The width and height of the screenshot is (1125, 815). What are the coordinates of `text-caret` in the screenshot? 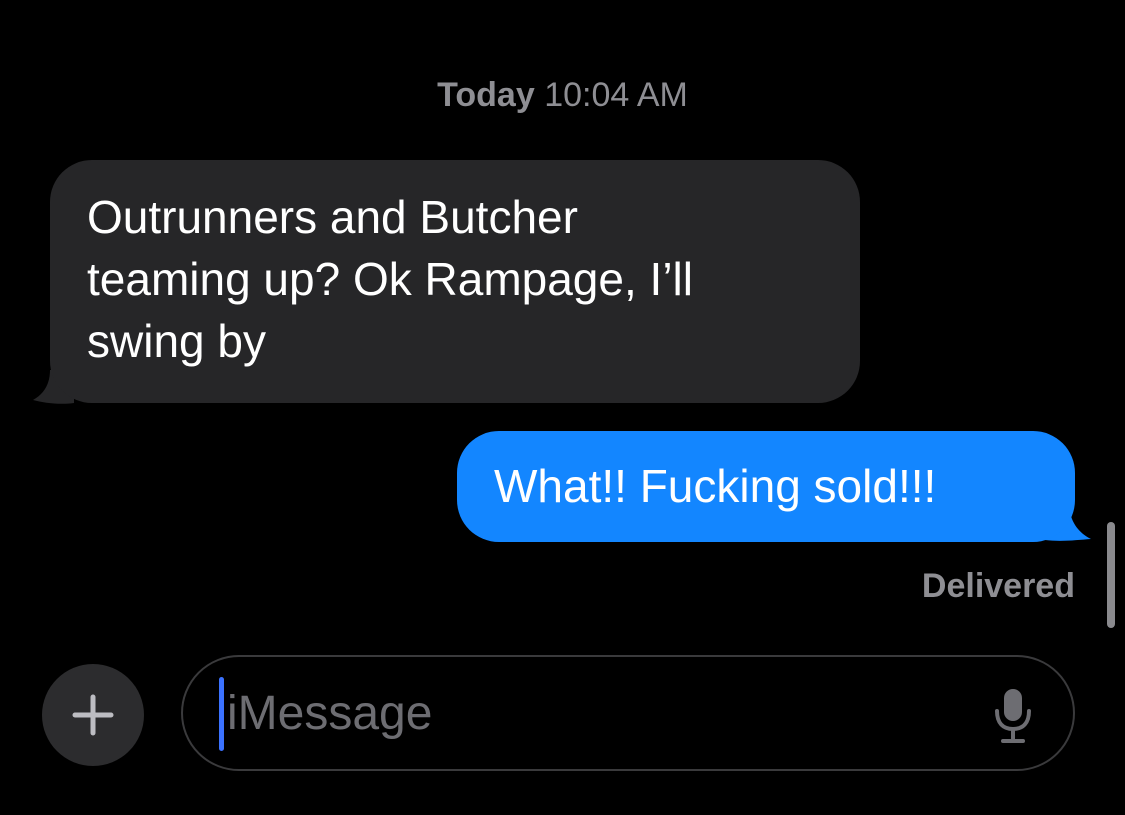 It's located at (221, 714).